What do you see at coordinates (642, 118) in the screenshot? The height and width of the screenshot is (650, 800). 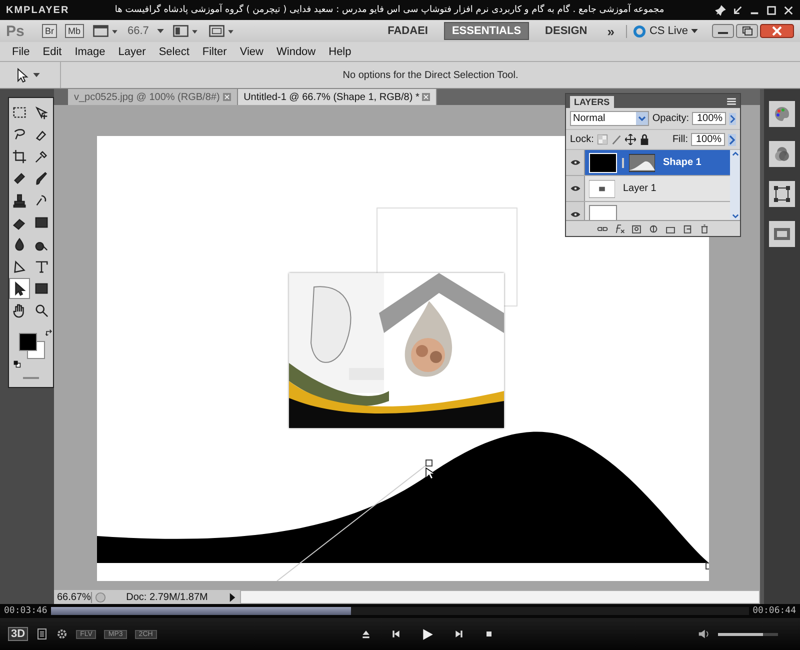 I see `chevron-icon` at bounding box center [642, 118].